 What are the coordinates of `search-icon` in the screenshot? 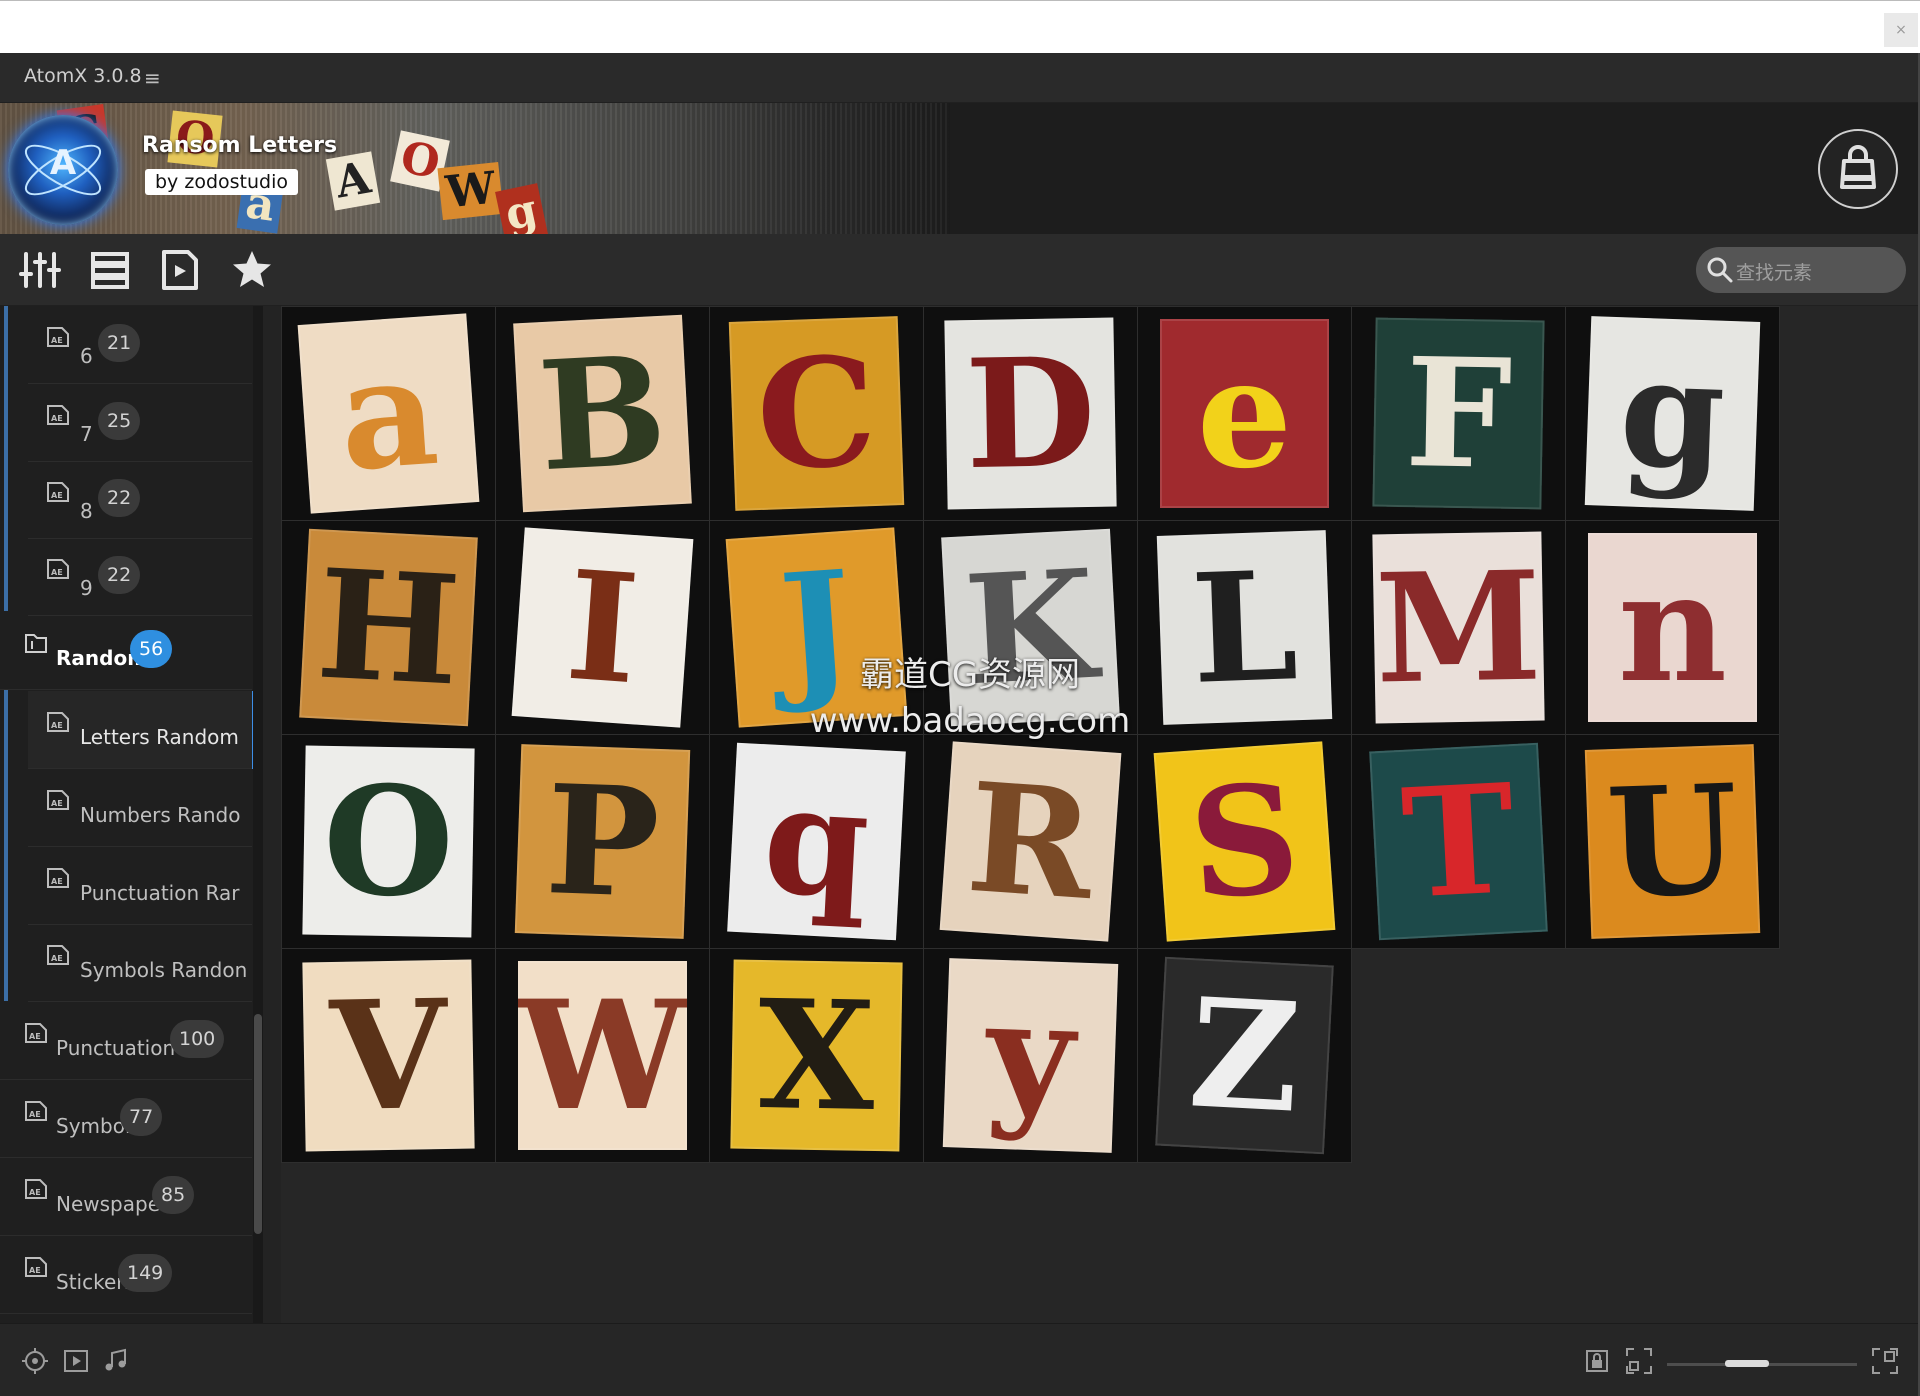 It's located at (1720, 270).